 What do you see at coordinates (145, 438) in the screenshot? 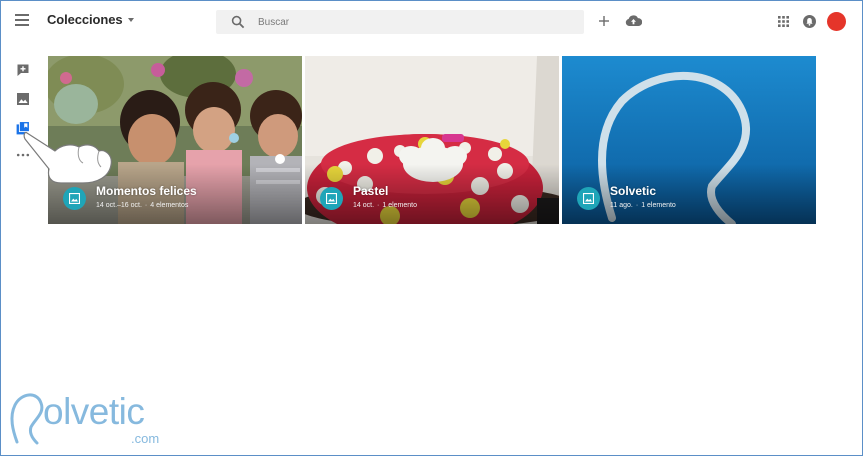
I see `watermark-suffix: .com` at bounding box center [145, 438].